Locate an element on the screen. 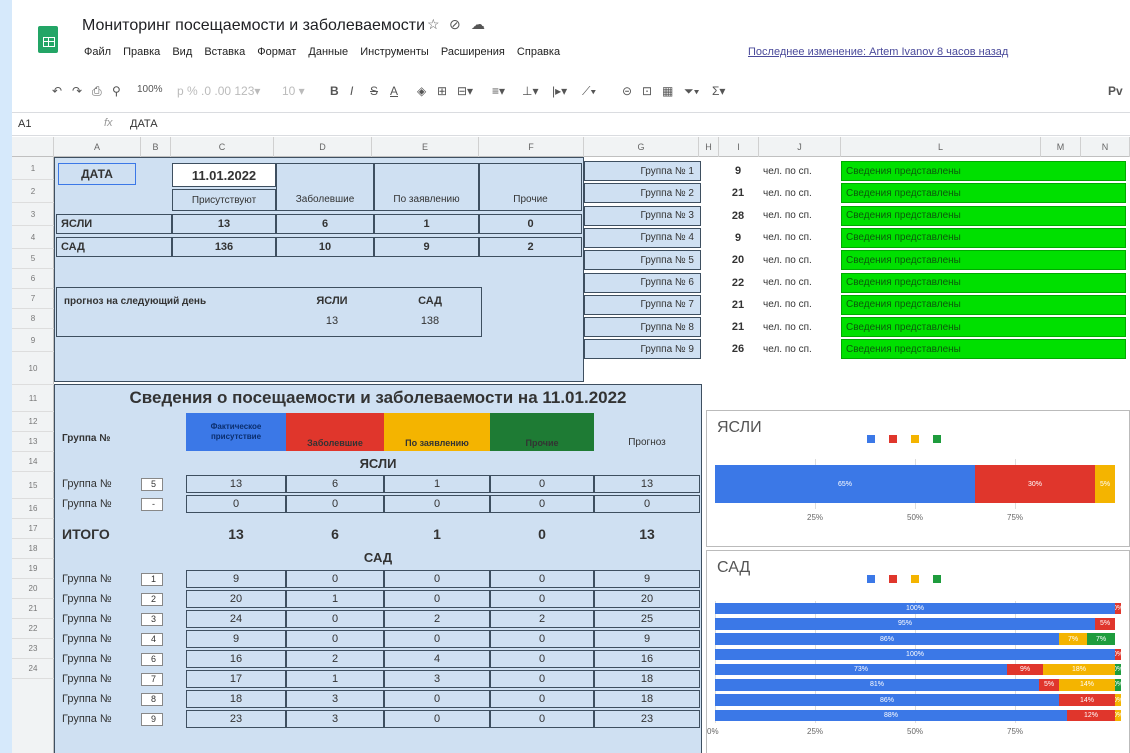  cell-sick: 1 is located at coordinates (335, 599).